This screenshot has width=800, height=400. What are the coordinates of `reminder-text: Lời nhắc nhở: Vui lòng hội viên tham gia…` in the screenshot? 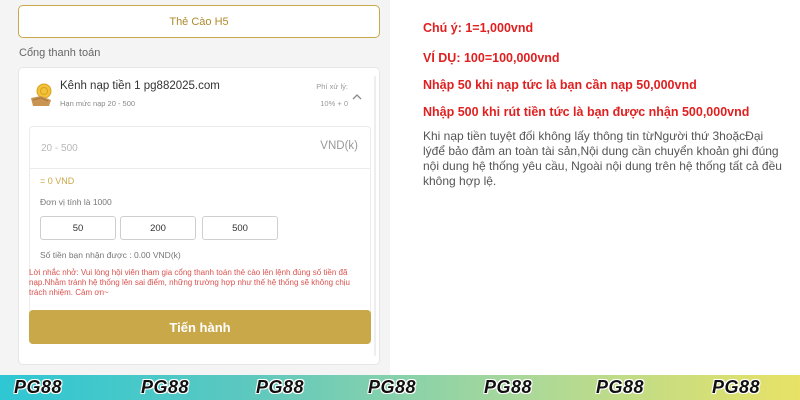 It's located at (189, 282).